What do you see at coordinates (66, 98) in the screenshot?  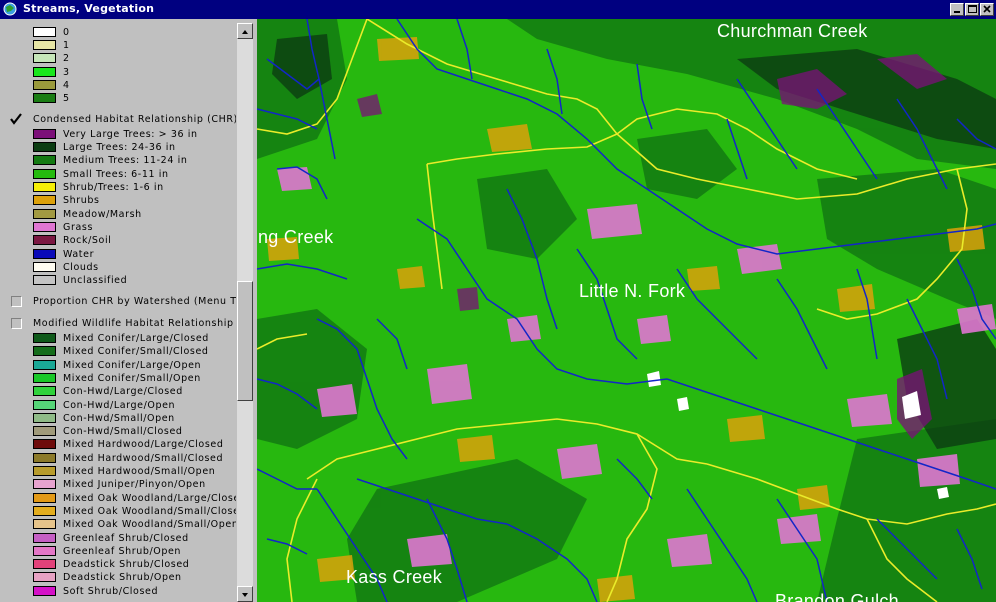 I see `legend-label: 5` at bounding box center [66, 98].